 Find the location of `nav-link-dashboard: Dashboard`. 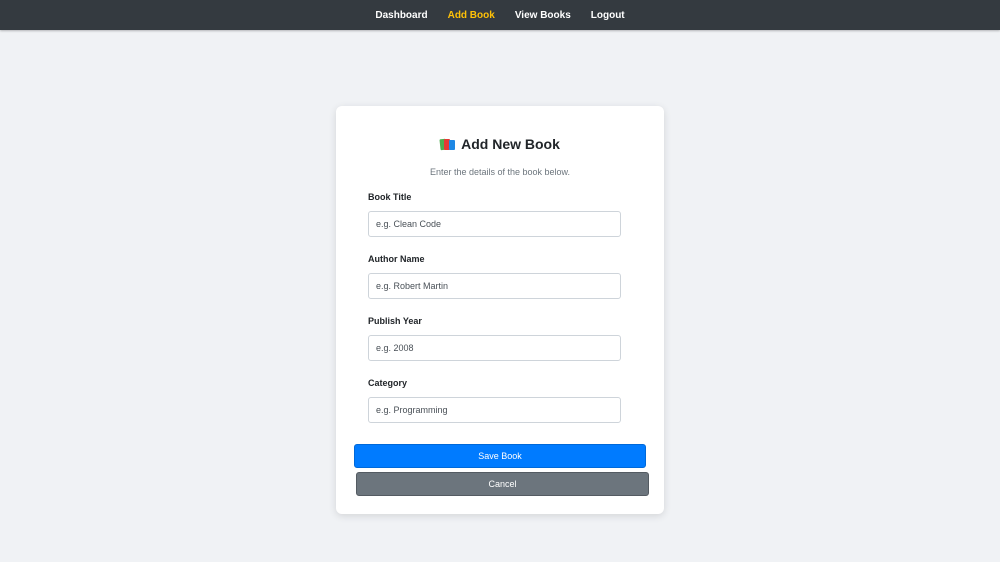

nav-link-dashboard: Dashboard is located at coordinates (401, 15).